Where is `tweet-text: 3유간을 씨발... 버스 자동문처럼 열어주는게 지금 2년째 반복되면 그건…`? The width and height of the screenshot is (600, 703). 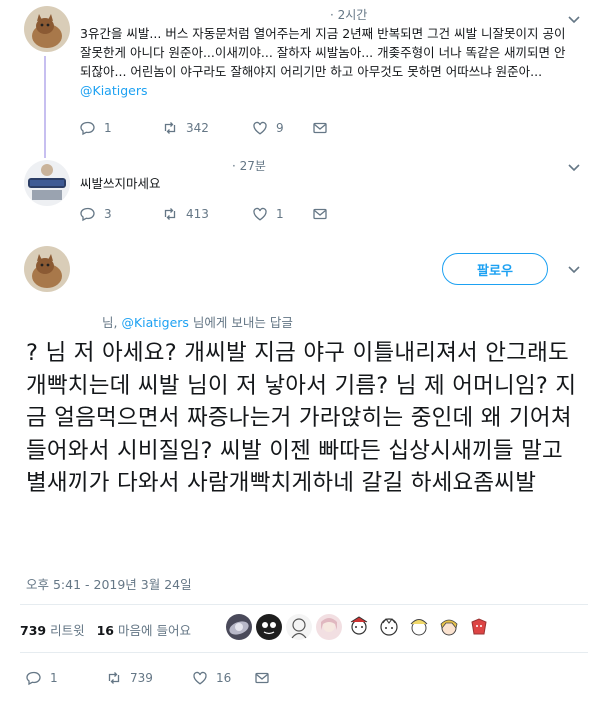 tweet-text: 3유간을 씨발... 버스 자동문처럼 열어주는게 지금 2년째 반복되면 그건… is located at coordinates (325, 62).